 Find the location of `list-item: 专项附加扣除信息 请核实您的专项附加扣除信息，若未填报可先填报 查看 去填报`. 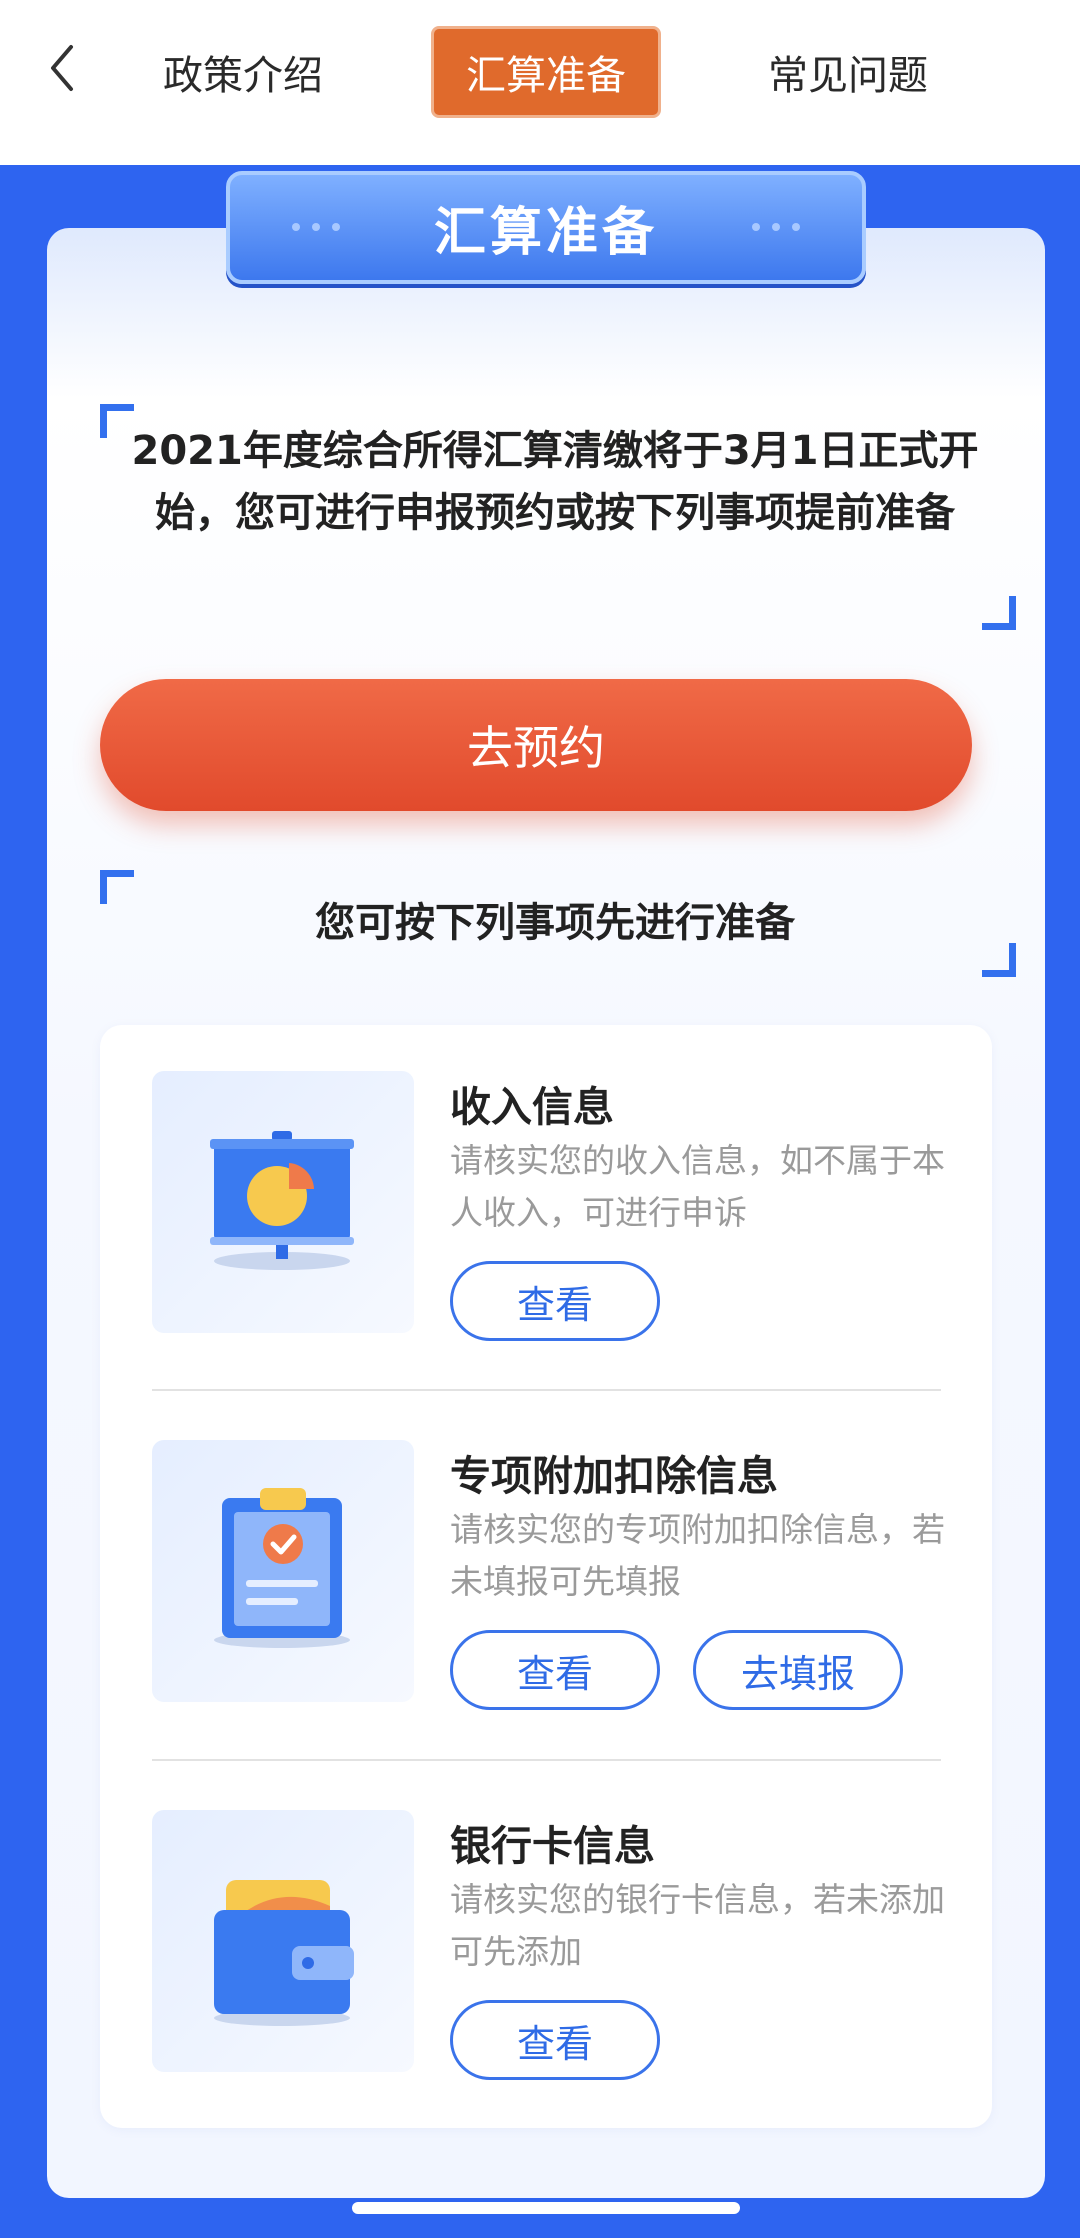

list-item: 专项附加扣除信息 请核实您的专项附加扣除信息，若未填报可先填报 查看 去填报 is located at coordinates (546, 1610).